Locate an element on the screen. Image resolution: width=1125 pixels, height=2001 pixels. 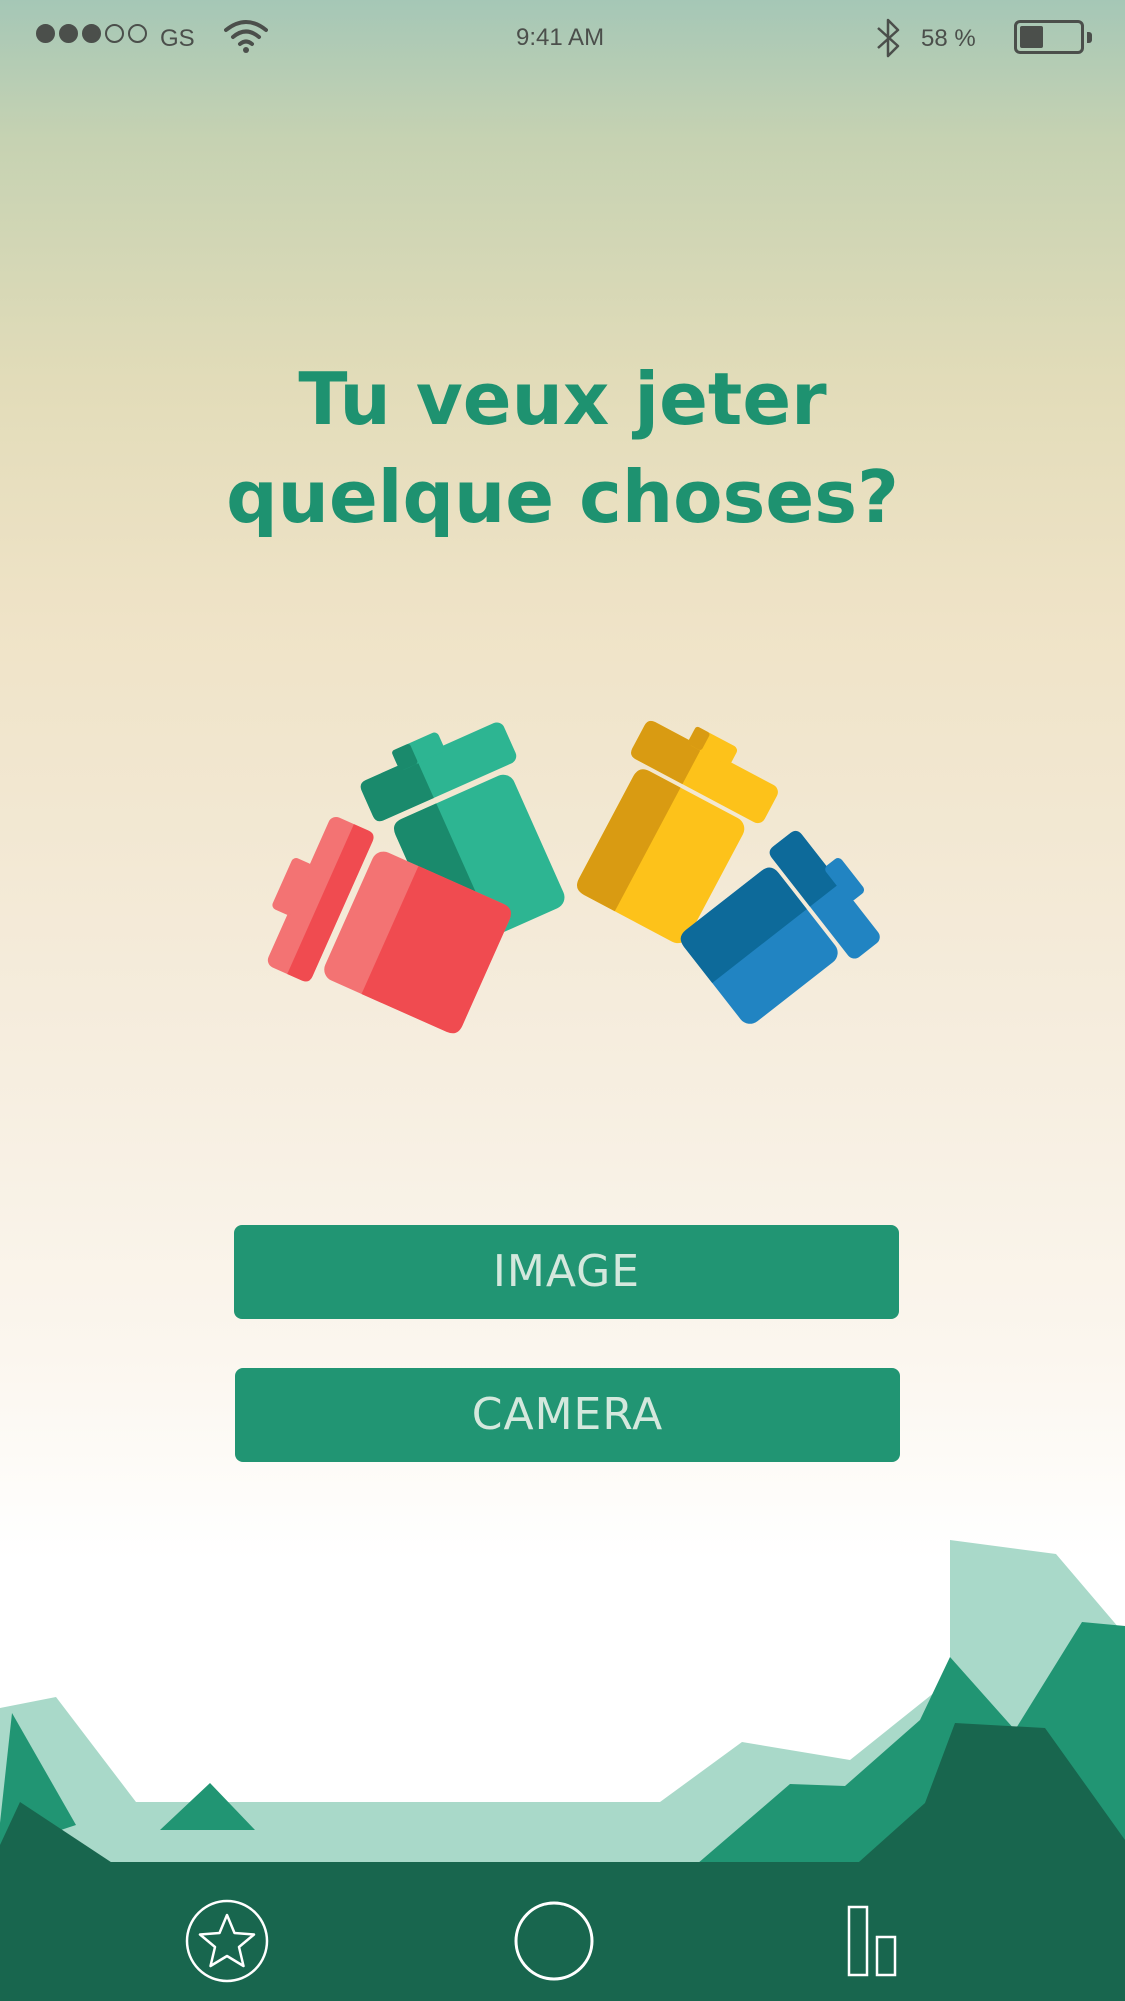
battery-percent: 58 % is located at coordinates (948, 38).